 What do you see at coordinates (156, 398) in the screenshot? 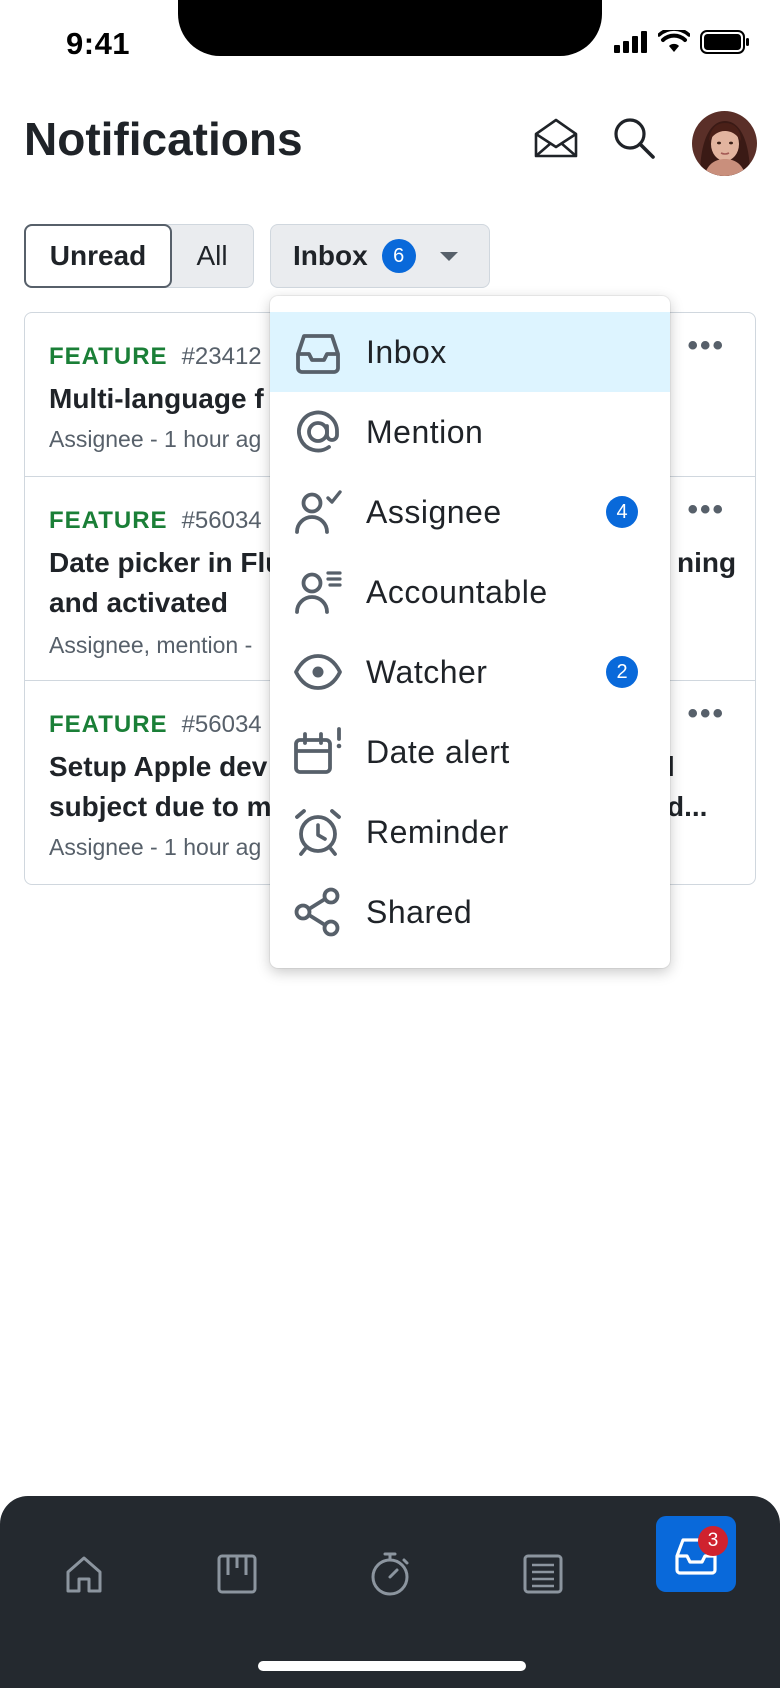
I see `notification-title: Multi-language f` at bounding box center [156, 398].